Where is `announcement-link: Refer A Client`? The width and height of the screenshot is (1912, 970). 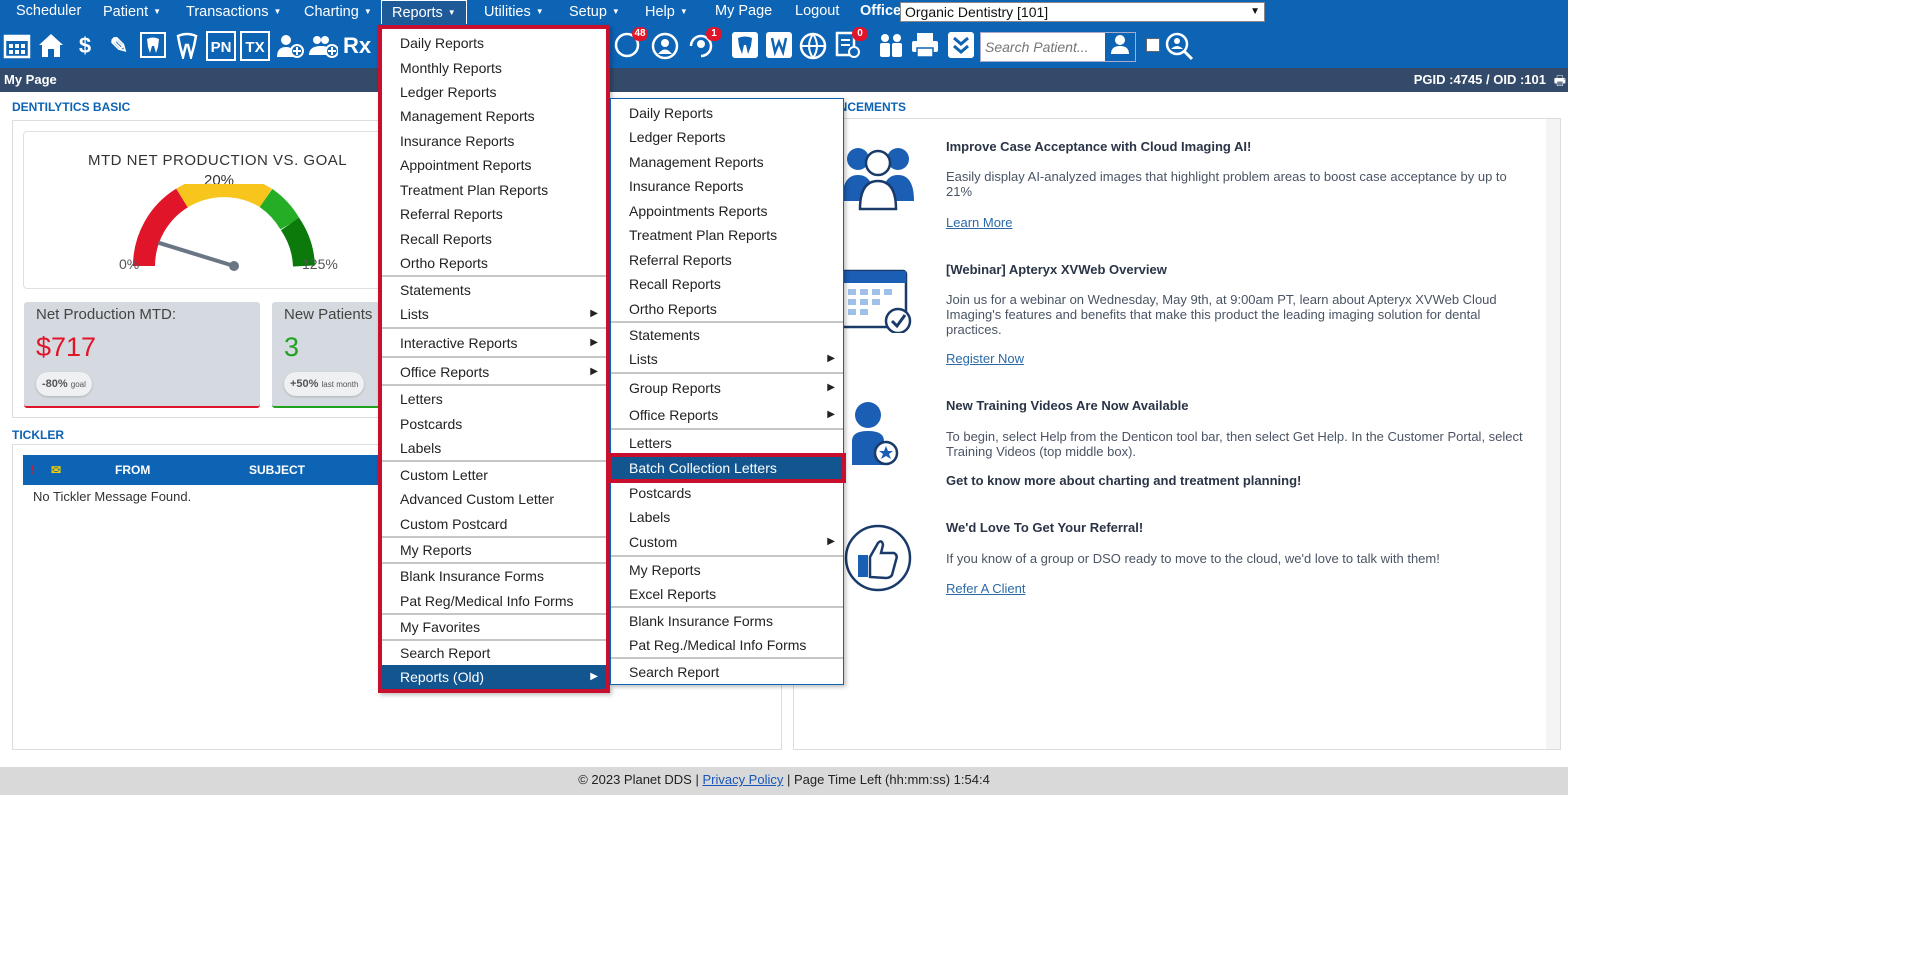 announcement-link: Refer A Client is located at coordinates (986, 588).